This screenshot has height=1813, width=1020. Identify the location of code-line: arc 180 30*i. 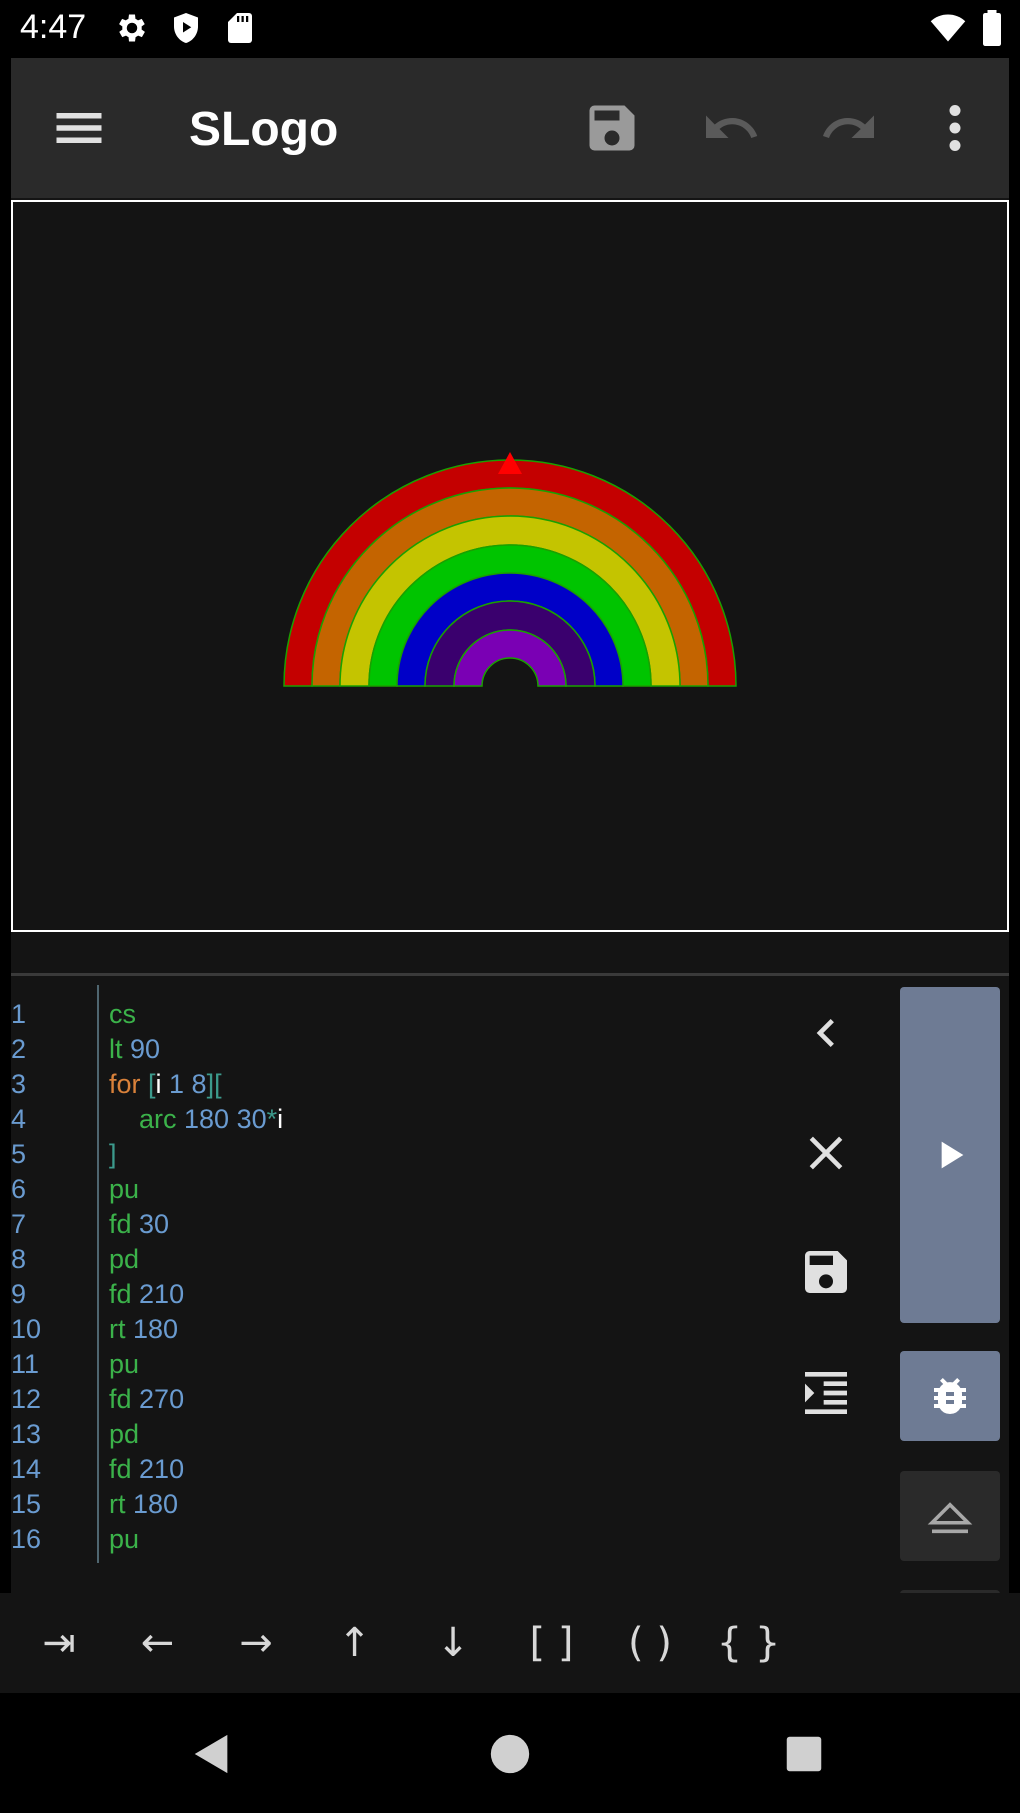
(196, 1119).